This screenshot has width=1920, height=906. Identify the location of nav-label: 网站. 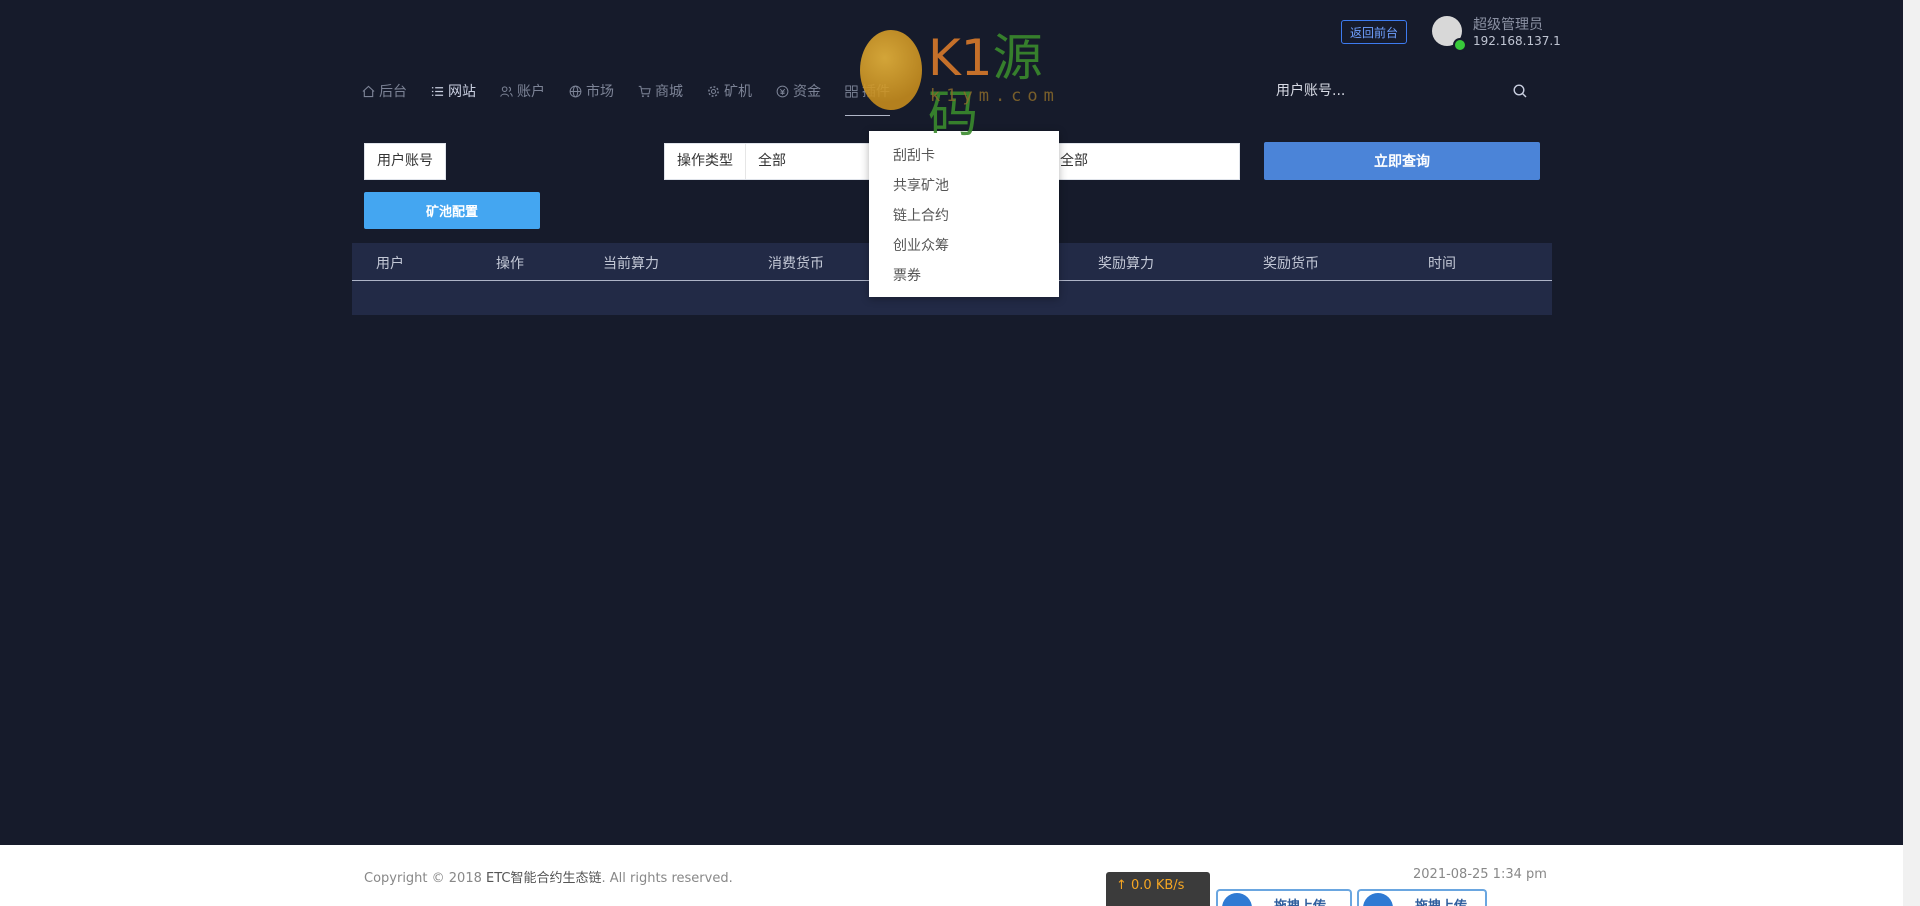
(462, 92).